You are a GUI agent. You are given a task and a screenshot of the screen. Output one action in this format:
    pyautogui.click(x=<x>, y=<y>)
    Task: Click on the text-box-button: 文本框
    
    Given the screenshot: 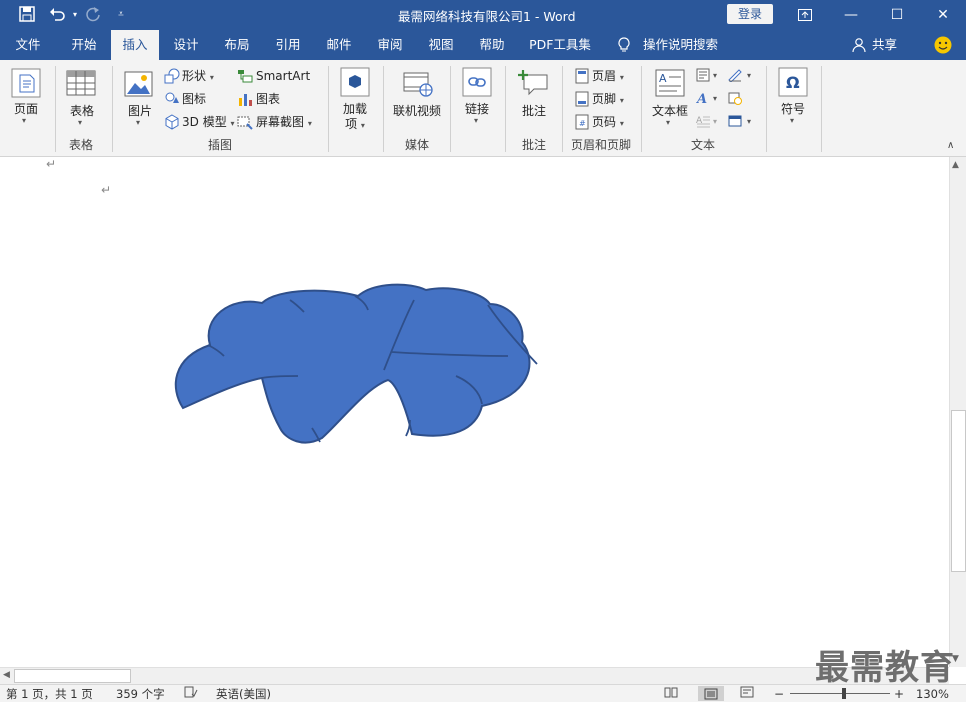 What is the action you would take?
    pyautogui.click(x=670, y=110)
    